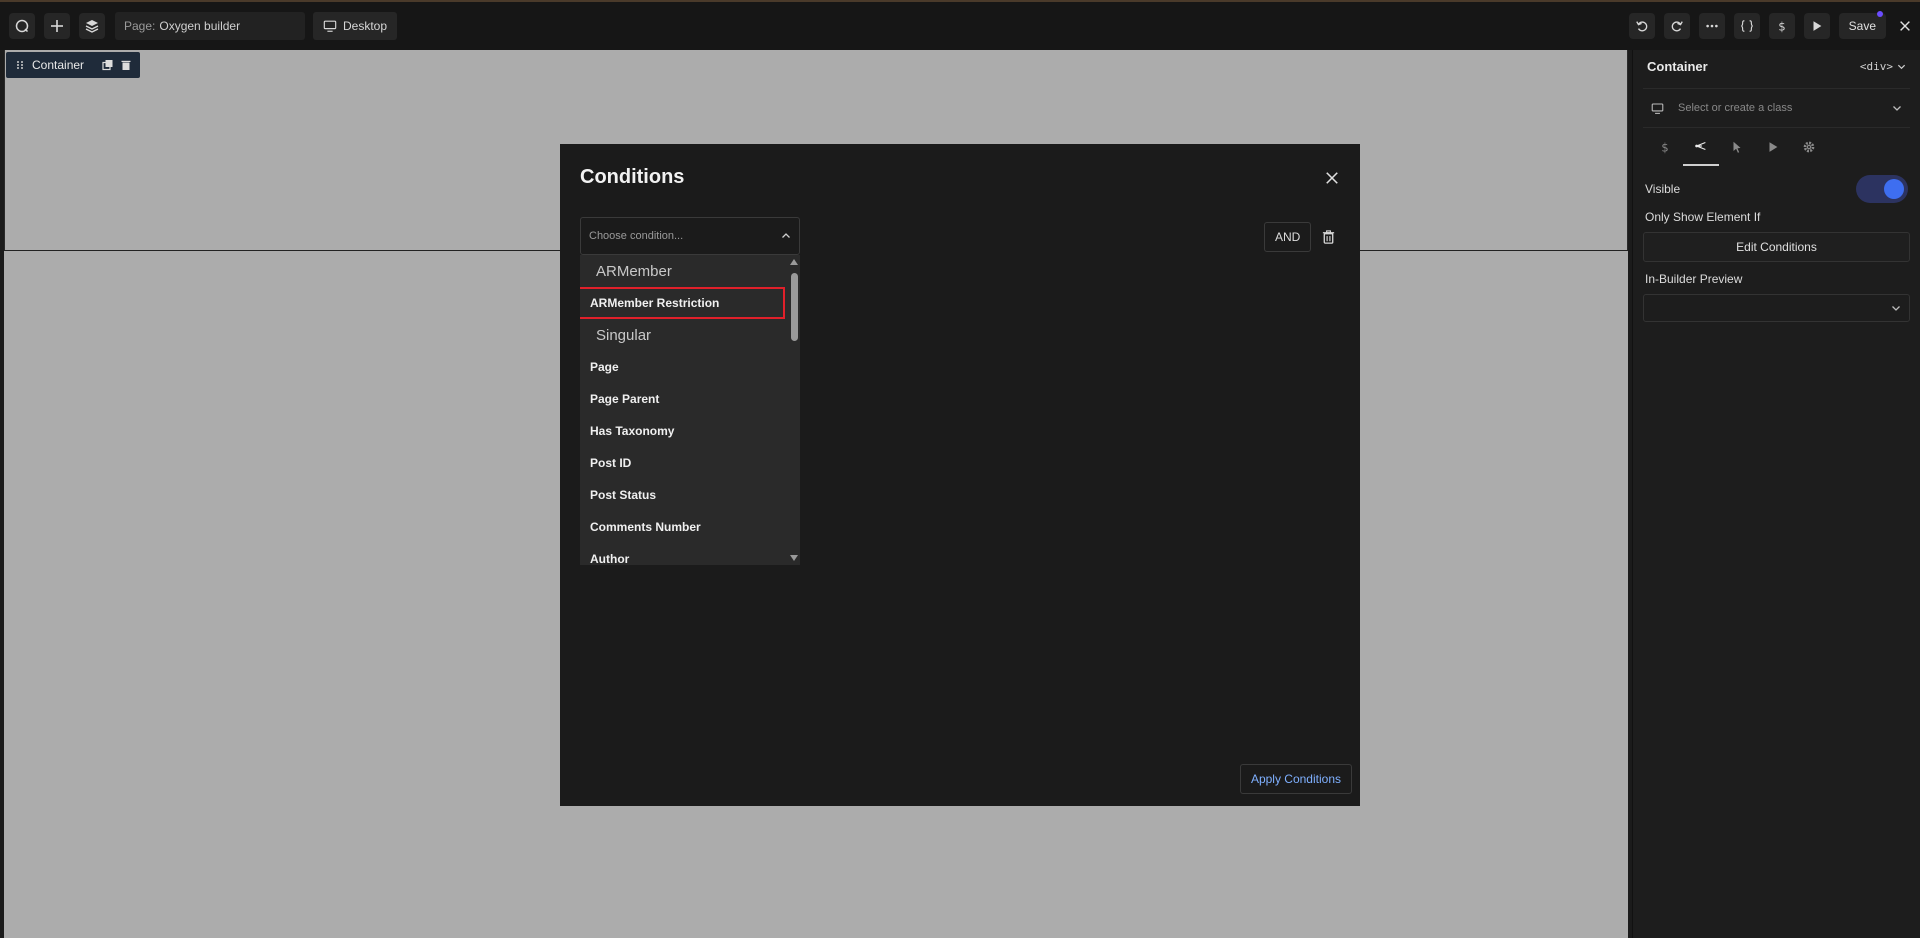 This screenshot has height=938, width=1920. What do you see at coordinates (684, 554) in the screenshot?
I see `dropdown-option: Author` at bounding box center [684, 554].